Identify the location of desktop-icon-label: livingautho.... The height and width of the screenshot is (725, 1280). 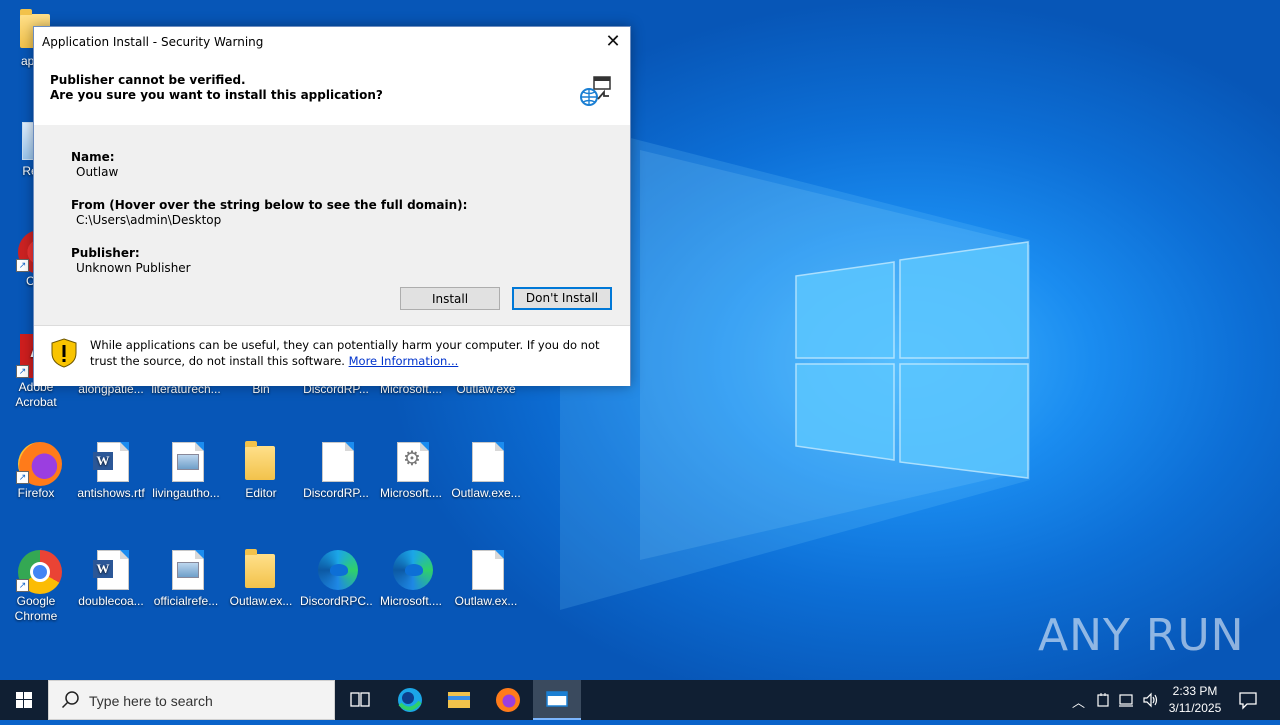
(186, 493).